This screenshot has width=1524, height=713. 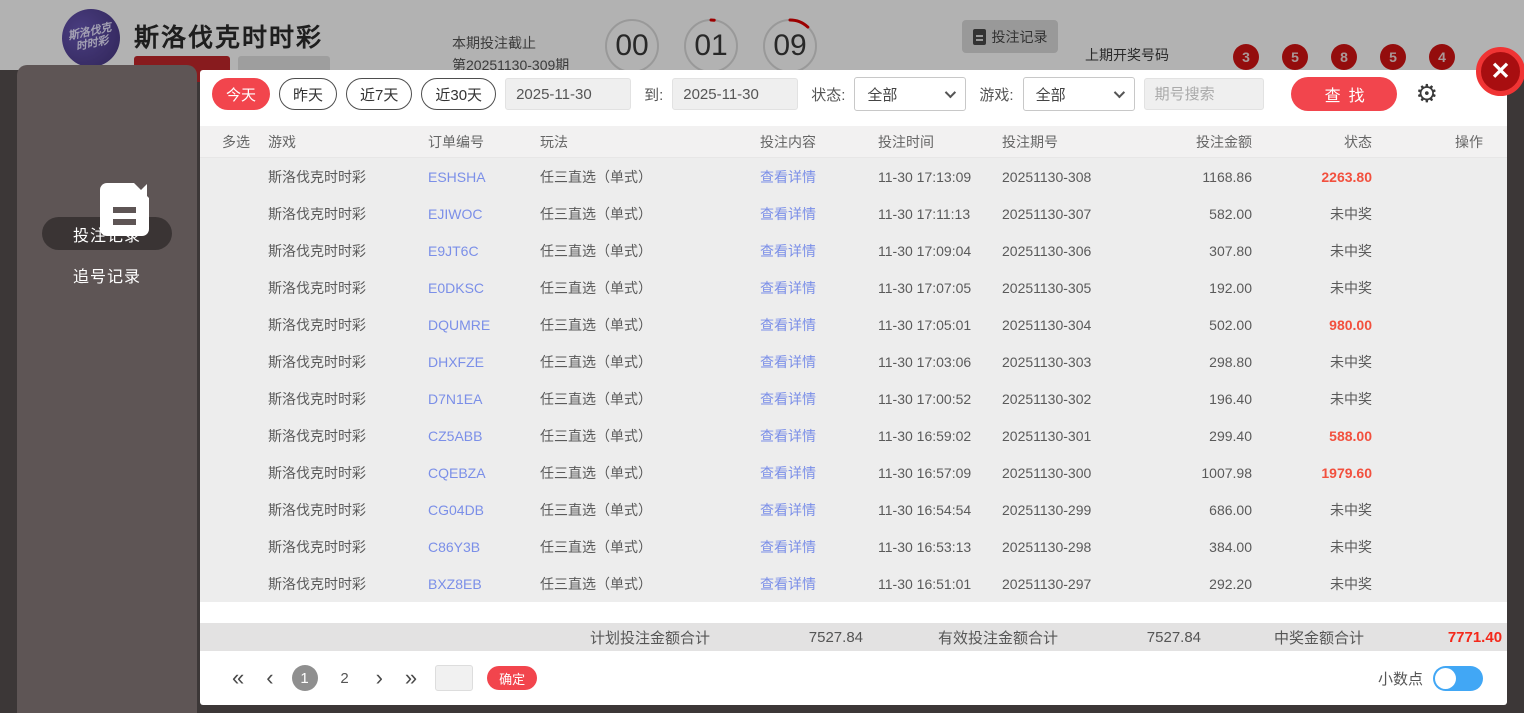 I want to click on close-button: ✕, so click(x=1500, y=71).